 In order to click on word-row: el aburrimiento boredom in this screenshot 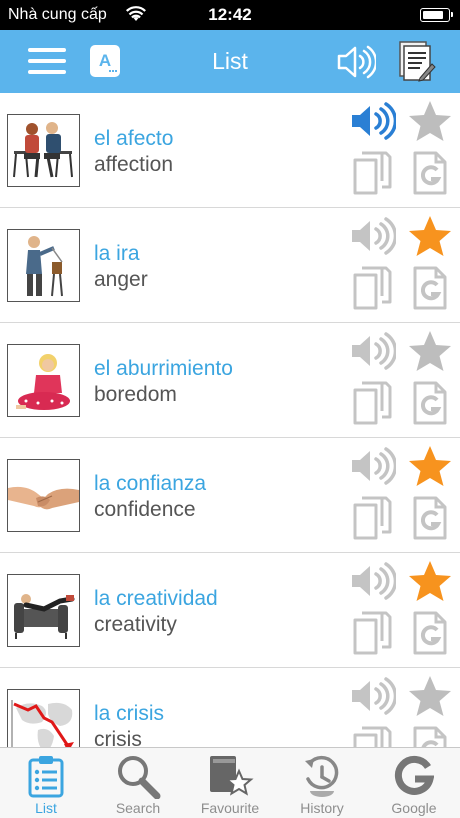, I will do `click(230, 380)`.